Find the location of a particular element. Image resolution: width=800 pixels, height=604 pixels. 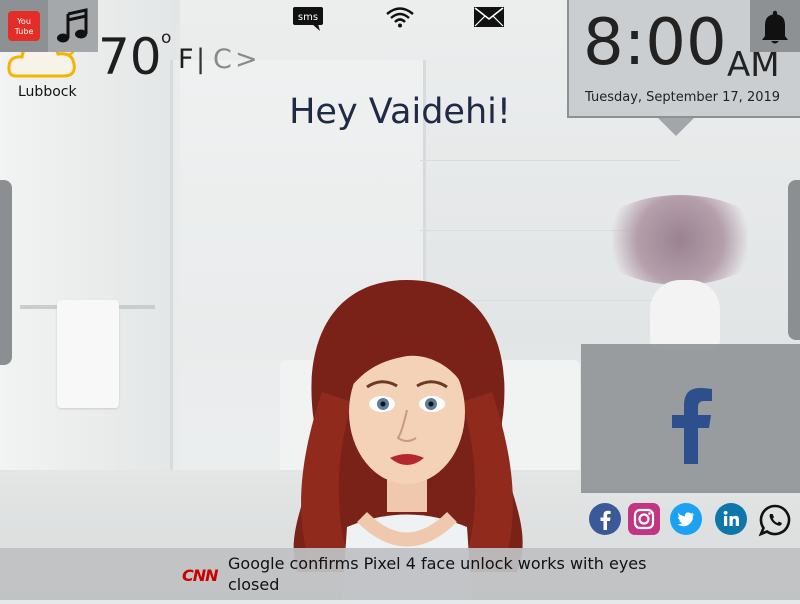

music-note-icon is located at coordinates (72, 25).